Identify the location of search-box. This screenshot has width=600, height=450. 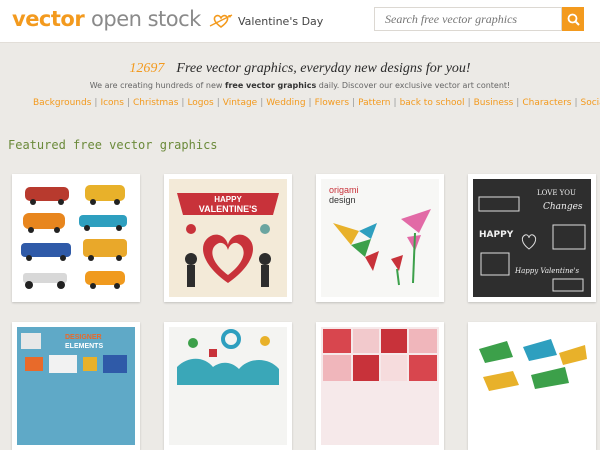
(468, 19).